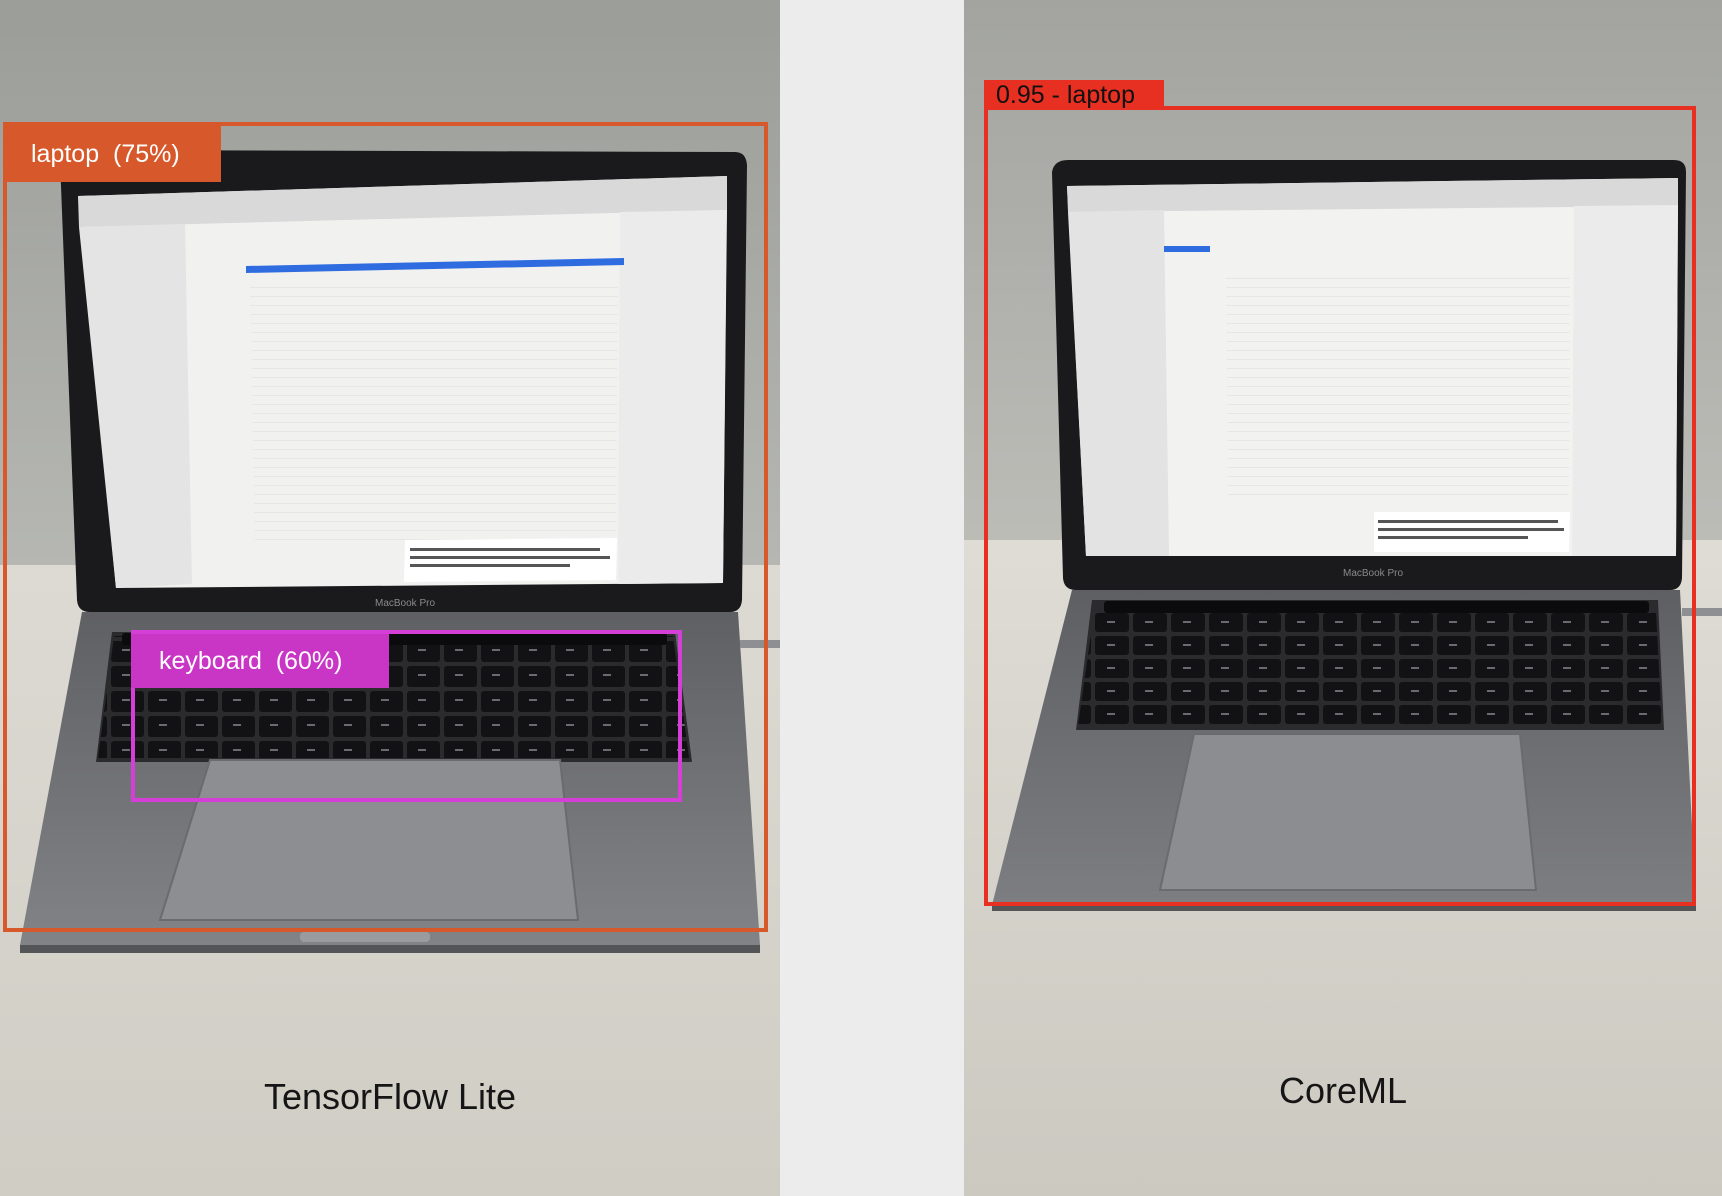  Describe the element at coordinates (390, 1096) in the screenshot. I see `tensorflow-lite-caption: TensorFlow Lite` at that location.